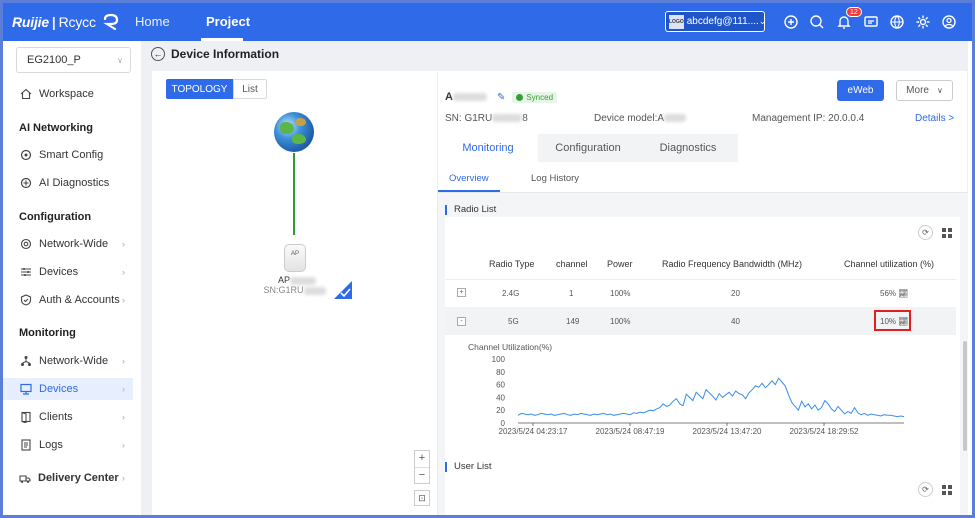 Image resolution: width=975 pixels, height=518 pixels. What do you see at coordinates (500, 397) in the screenshot?
I see `y-tick-label: 40` at bounding box center [500, 397].